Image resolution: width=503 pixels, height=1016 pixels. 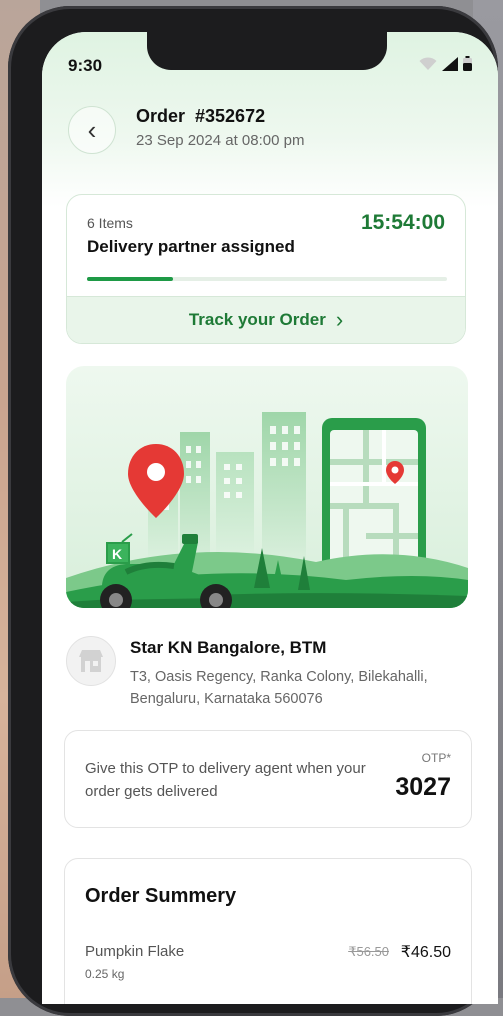 What do you see at coordinates (436, 758) in the screenshot?
I see `otp-label: OTP*` at bounding box center [436, 758].